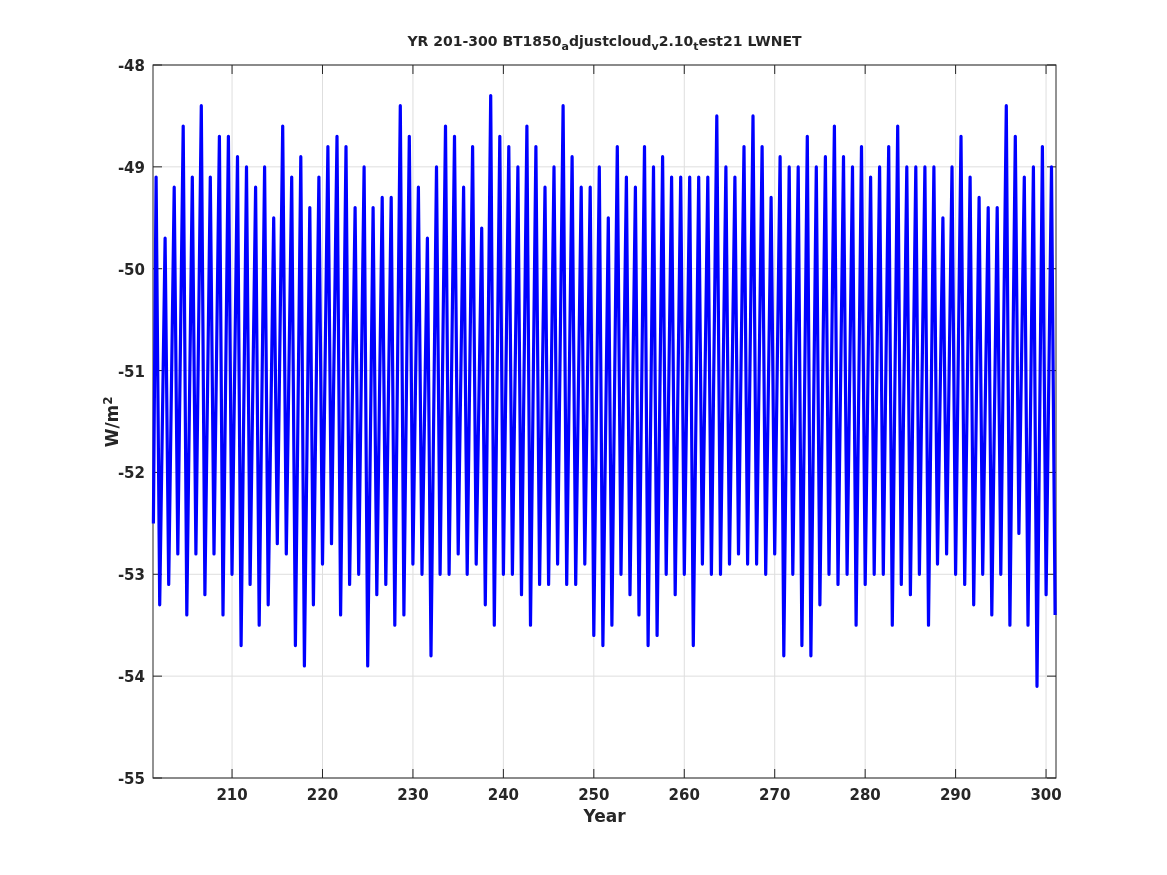 Image resolution: width=1167 pixels, height=875 pixels. I want to click on x-tick-label: 260, so click(684, 795).